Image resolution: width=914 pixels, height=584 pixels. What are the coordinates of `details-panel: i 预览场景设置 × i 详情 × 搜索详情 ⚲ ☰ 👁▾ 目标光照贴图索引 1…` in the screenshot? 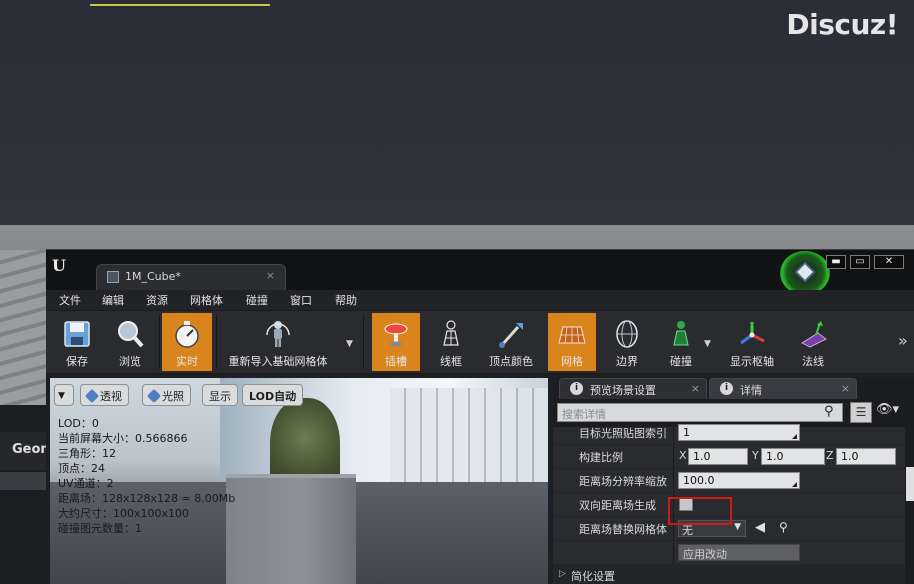 It's located at (733, 481).